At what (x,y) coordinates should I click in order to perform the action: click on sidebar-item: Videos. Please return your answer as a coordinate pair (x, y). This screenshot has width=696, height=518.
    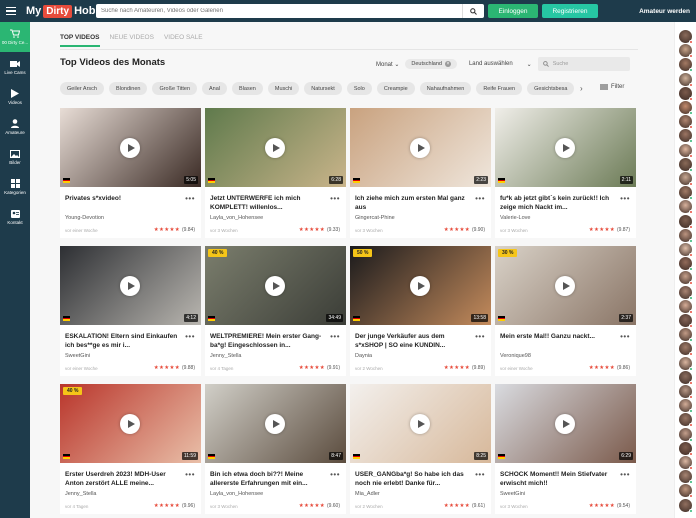
    Looking at the image, I should click on (15, 97).